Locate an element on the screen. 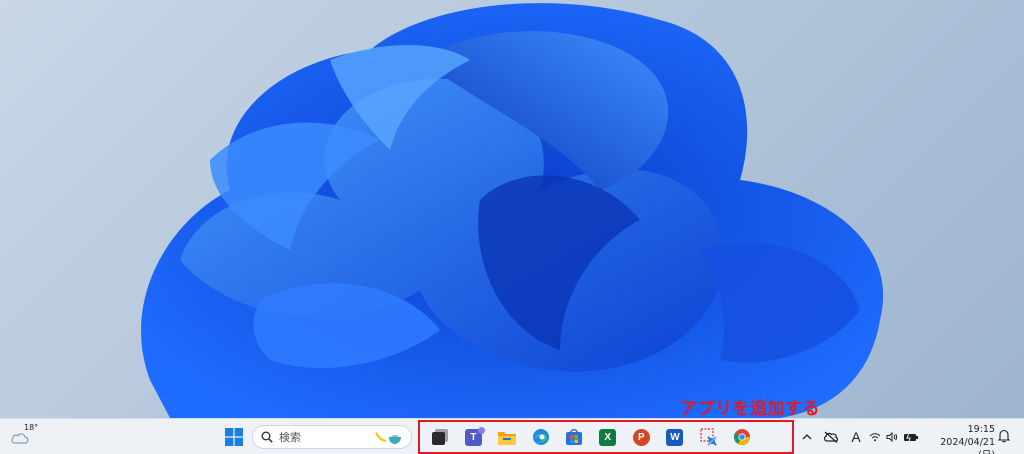 Image resolution: width=1024 pixels, height=454 pixels. teams-letter: T is located at coordinates (473, 437).